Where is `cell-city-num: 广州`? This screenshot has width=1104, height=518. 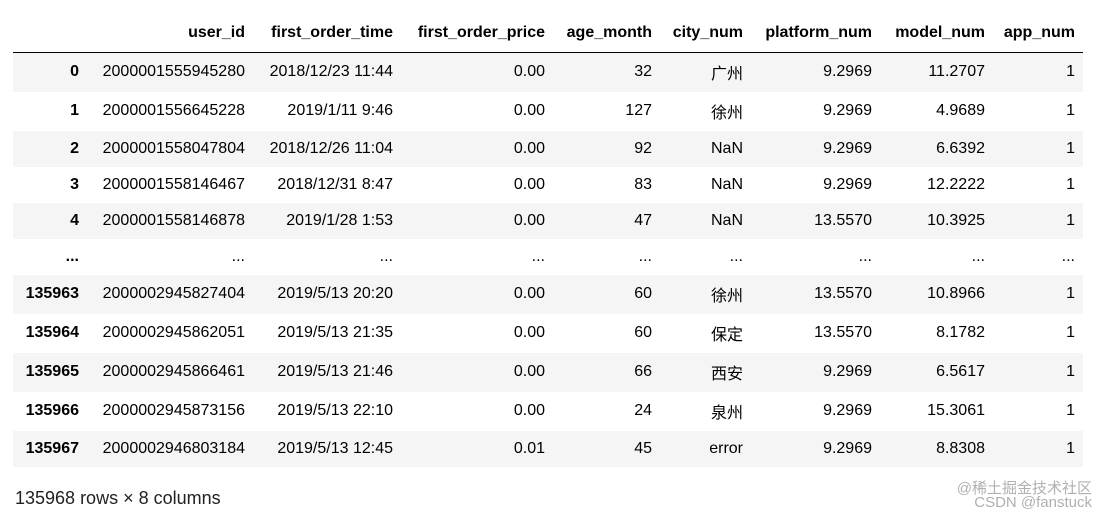
cell-city-num: 广州 is located at coordinates (726, 75).